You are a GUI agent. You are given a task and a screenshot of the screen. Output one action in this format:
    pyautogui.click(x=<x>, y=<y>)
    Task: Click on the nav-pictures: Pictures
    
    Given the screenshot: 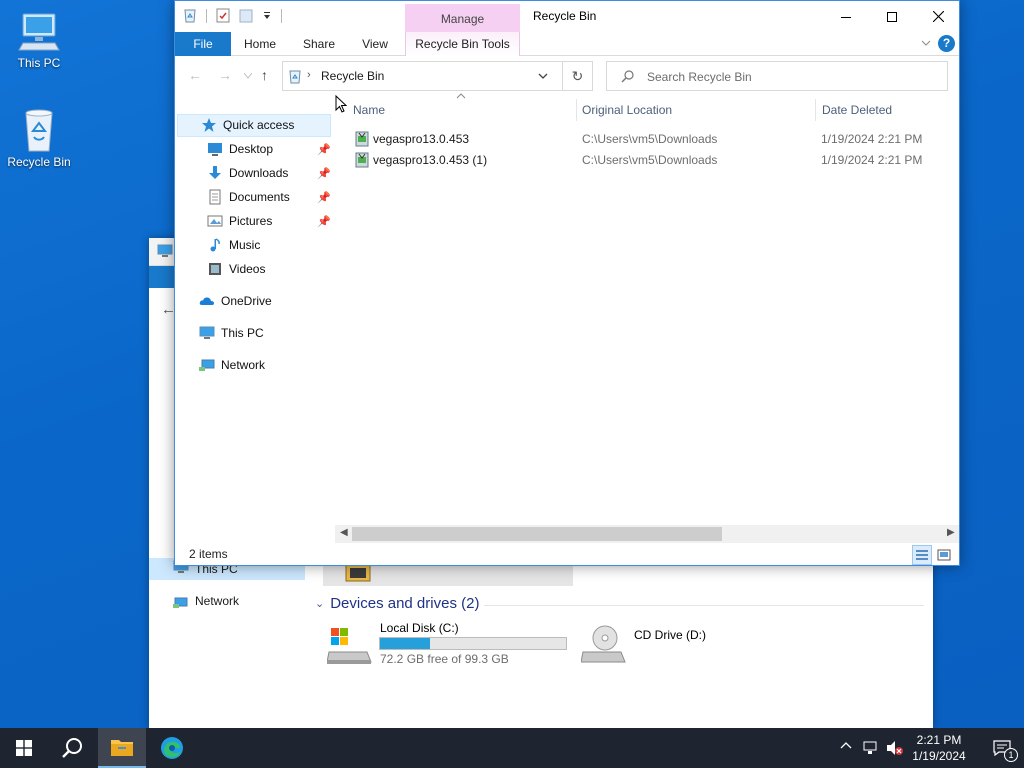 What is the action you would take?
    pyautogui.click(x=239, y=221)
    